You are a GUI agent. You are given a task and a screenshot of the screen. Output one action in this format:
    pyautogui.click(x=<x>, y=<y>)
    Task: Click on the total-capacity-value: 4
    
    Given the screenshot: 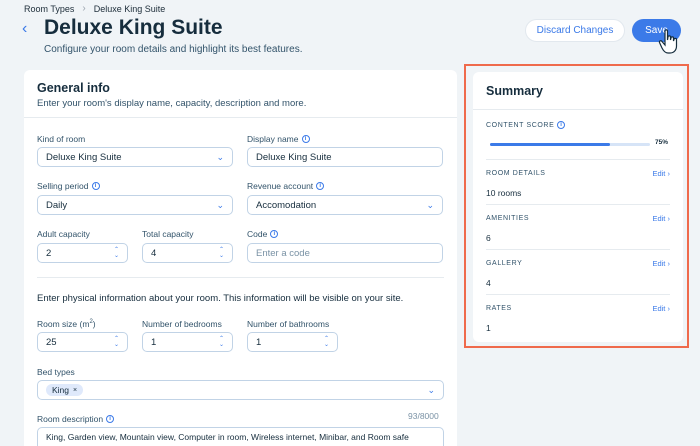 What is the action you would take?
    pyautogui.click(x=154, y=253)
    